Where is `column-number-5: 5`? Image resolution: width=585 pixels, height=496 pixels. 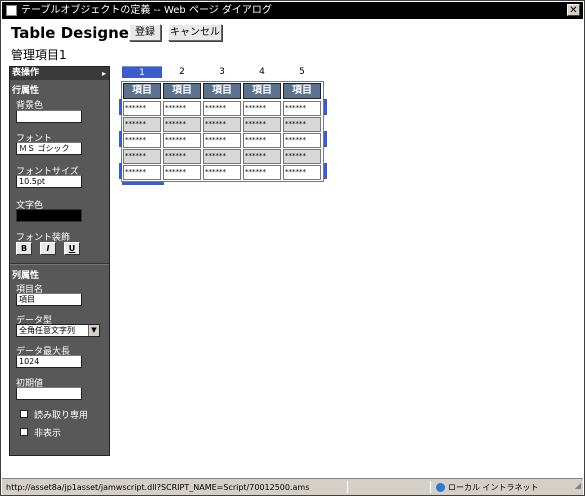 column-number-5: 5 is located at coordinates (302, 72).